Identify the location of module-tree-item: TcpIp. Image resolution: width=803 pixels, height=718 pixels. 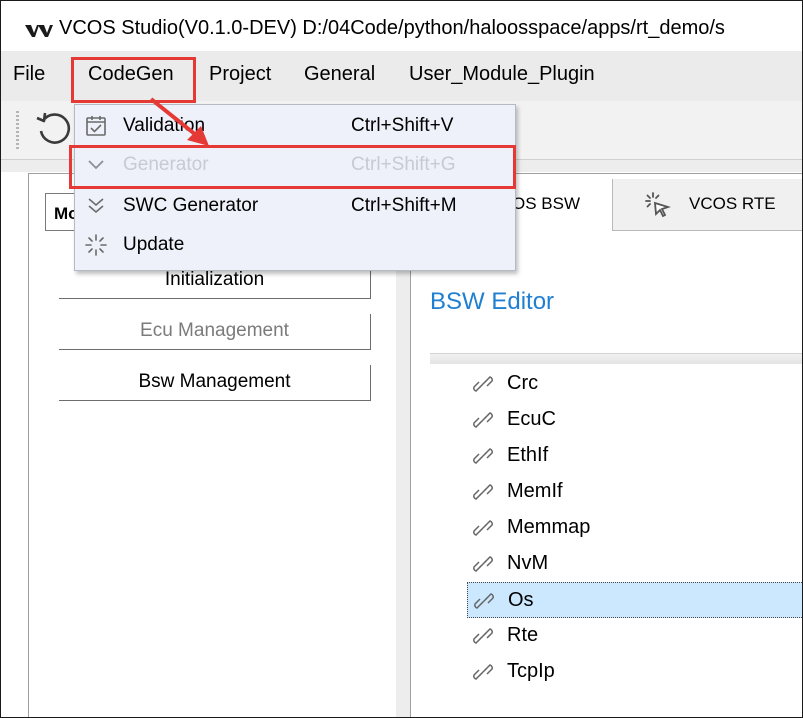
(634, 672).